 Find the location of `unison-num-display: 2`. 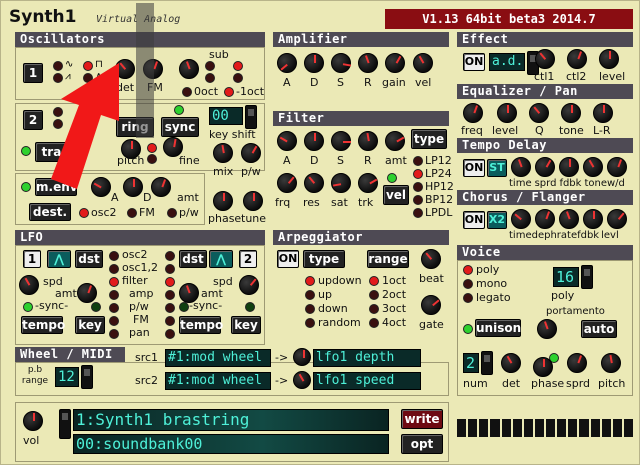

unison-num-display: 2 is located at coordinates (471, 363).